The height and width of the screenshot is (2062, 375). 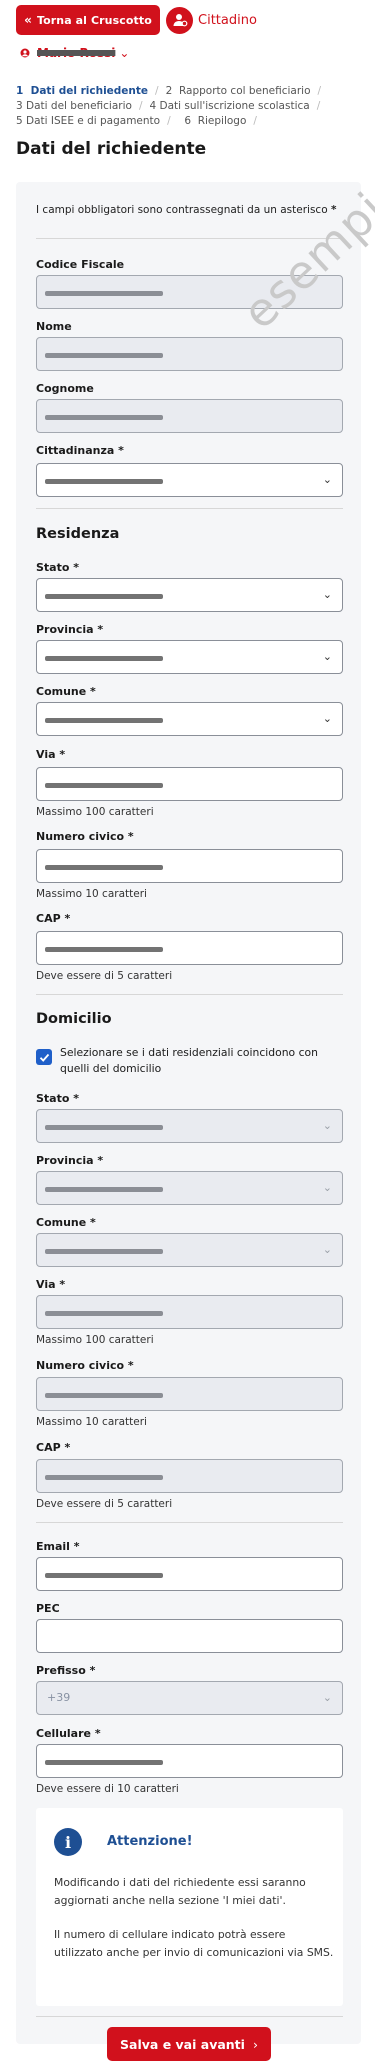 I want to click on top-bar: « Torna al Cruscotto Cittadino, so click(x=136, y=20).